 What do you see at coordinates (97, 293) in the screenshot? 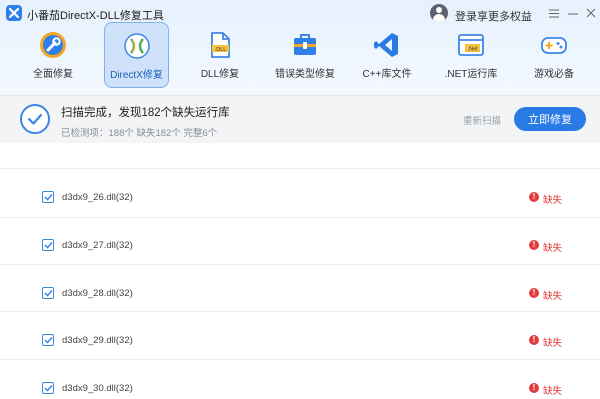
I see `dll-filename: d3dx9_28.dll(32)` at bounding box center [97, 293].